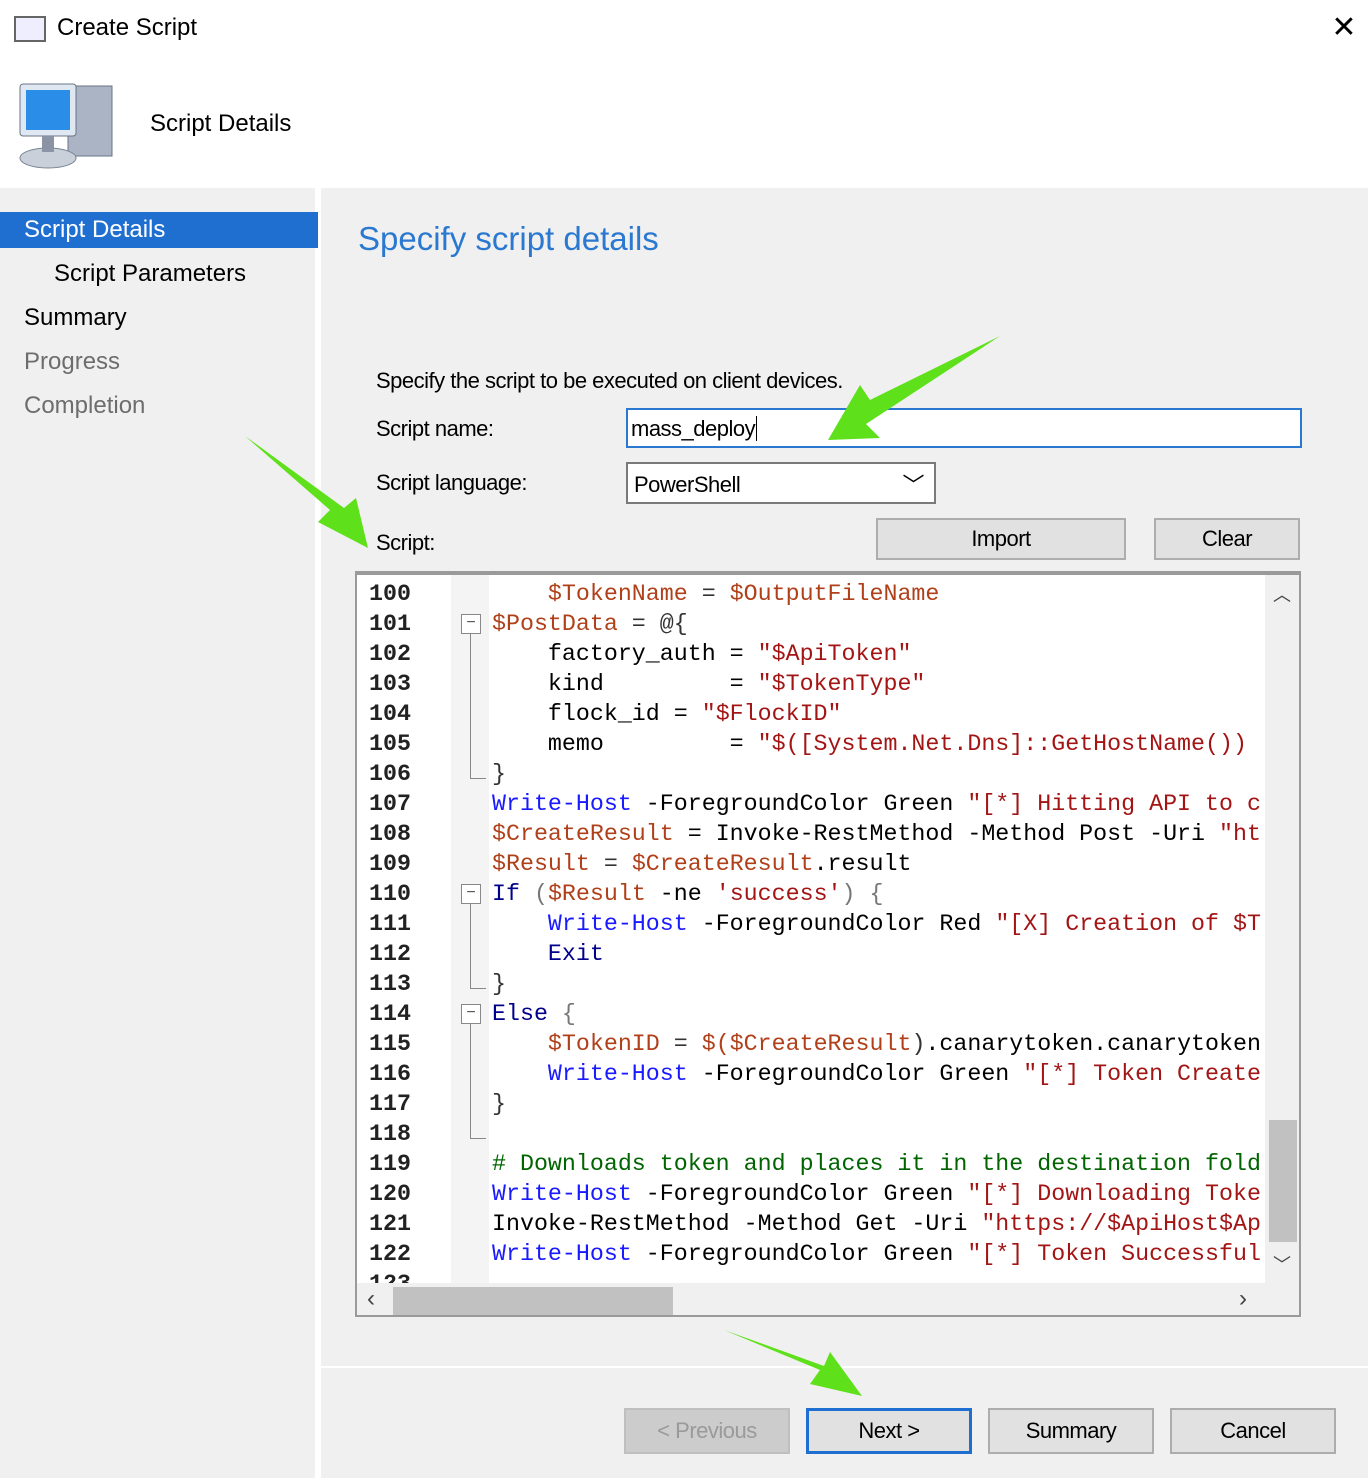  What do you see at coordinates (405, 542) in the screenshot?
I see `script-label: Script:` at bounding box center [405, 542].